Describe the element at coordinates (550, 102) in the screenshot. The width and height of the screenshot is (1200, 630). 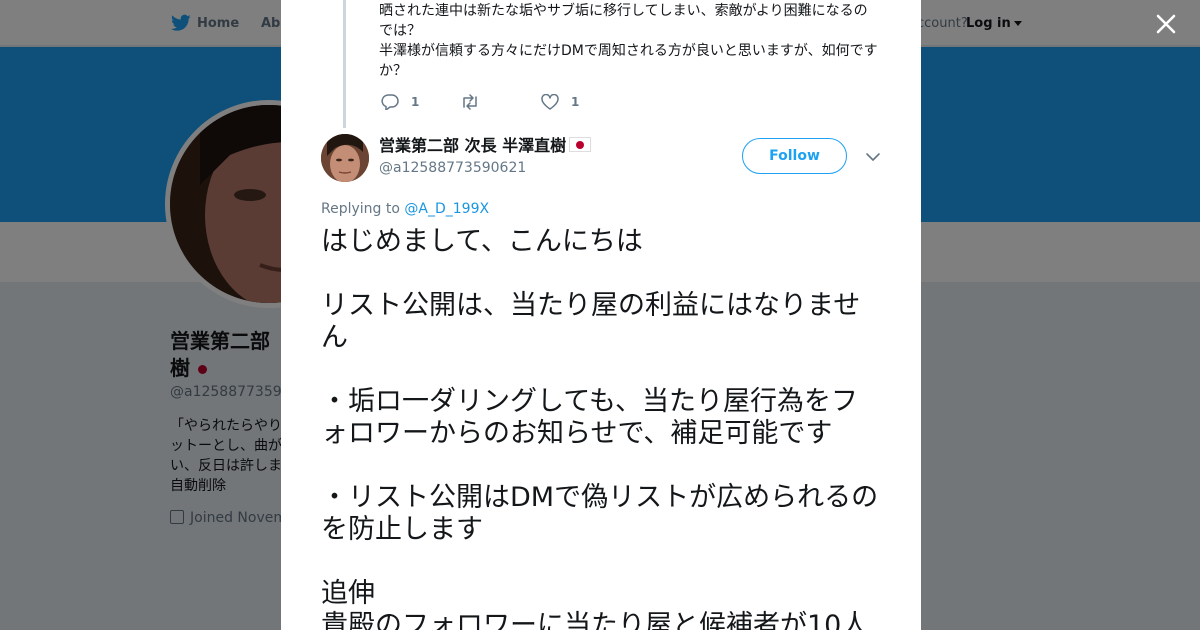
I see `heart-icon` at that location.